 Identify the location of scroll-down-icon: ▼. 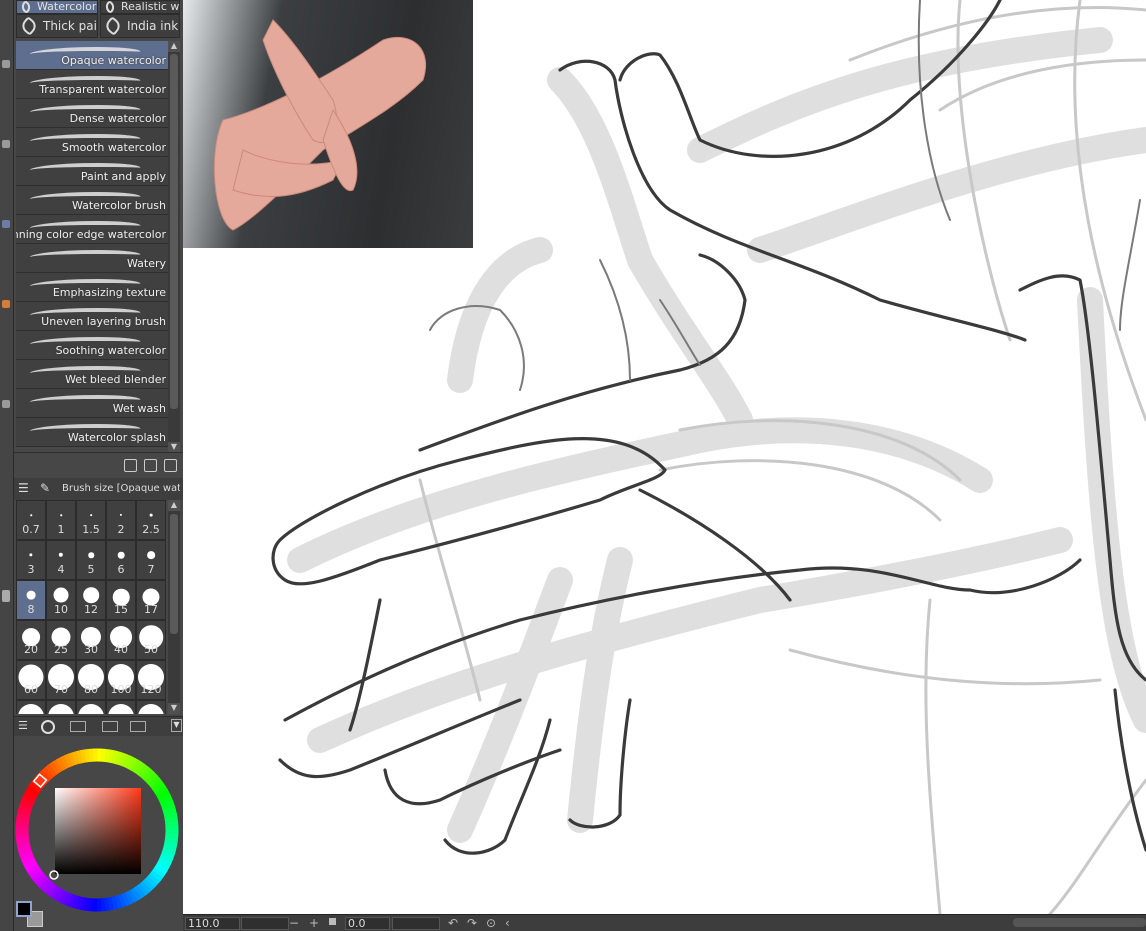
(174, 708).